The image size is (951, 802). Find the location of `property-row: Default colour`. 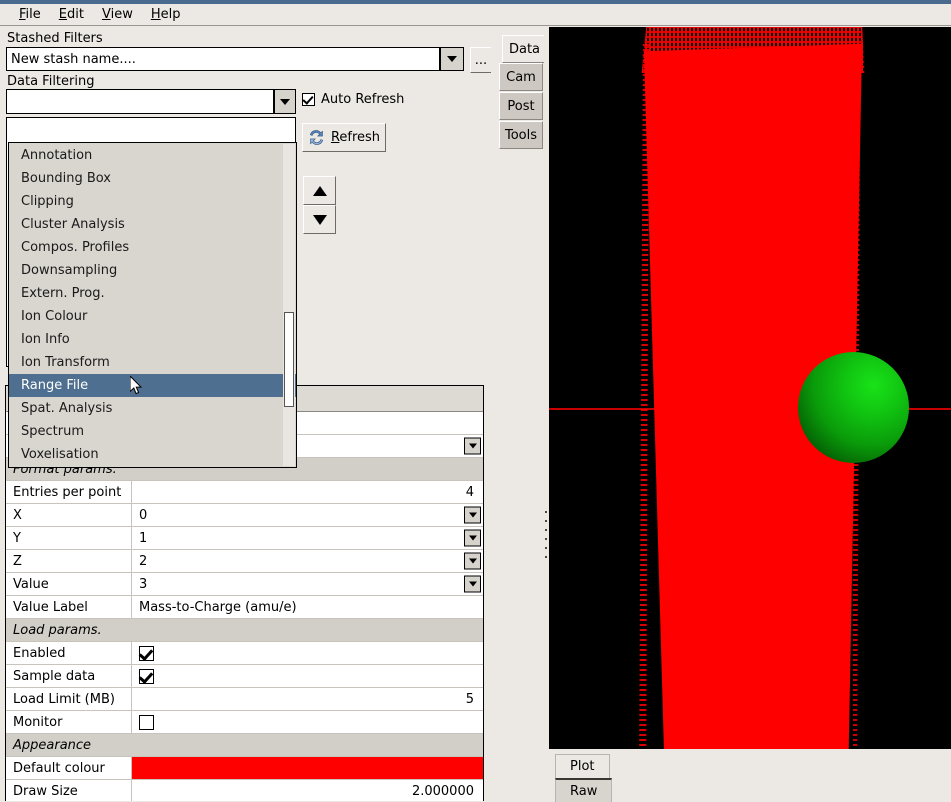

property-row: Default colour is located at coordinates (244, 768).